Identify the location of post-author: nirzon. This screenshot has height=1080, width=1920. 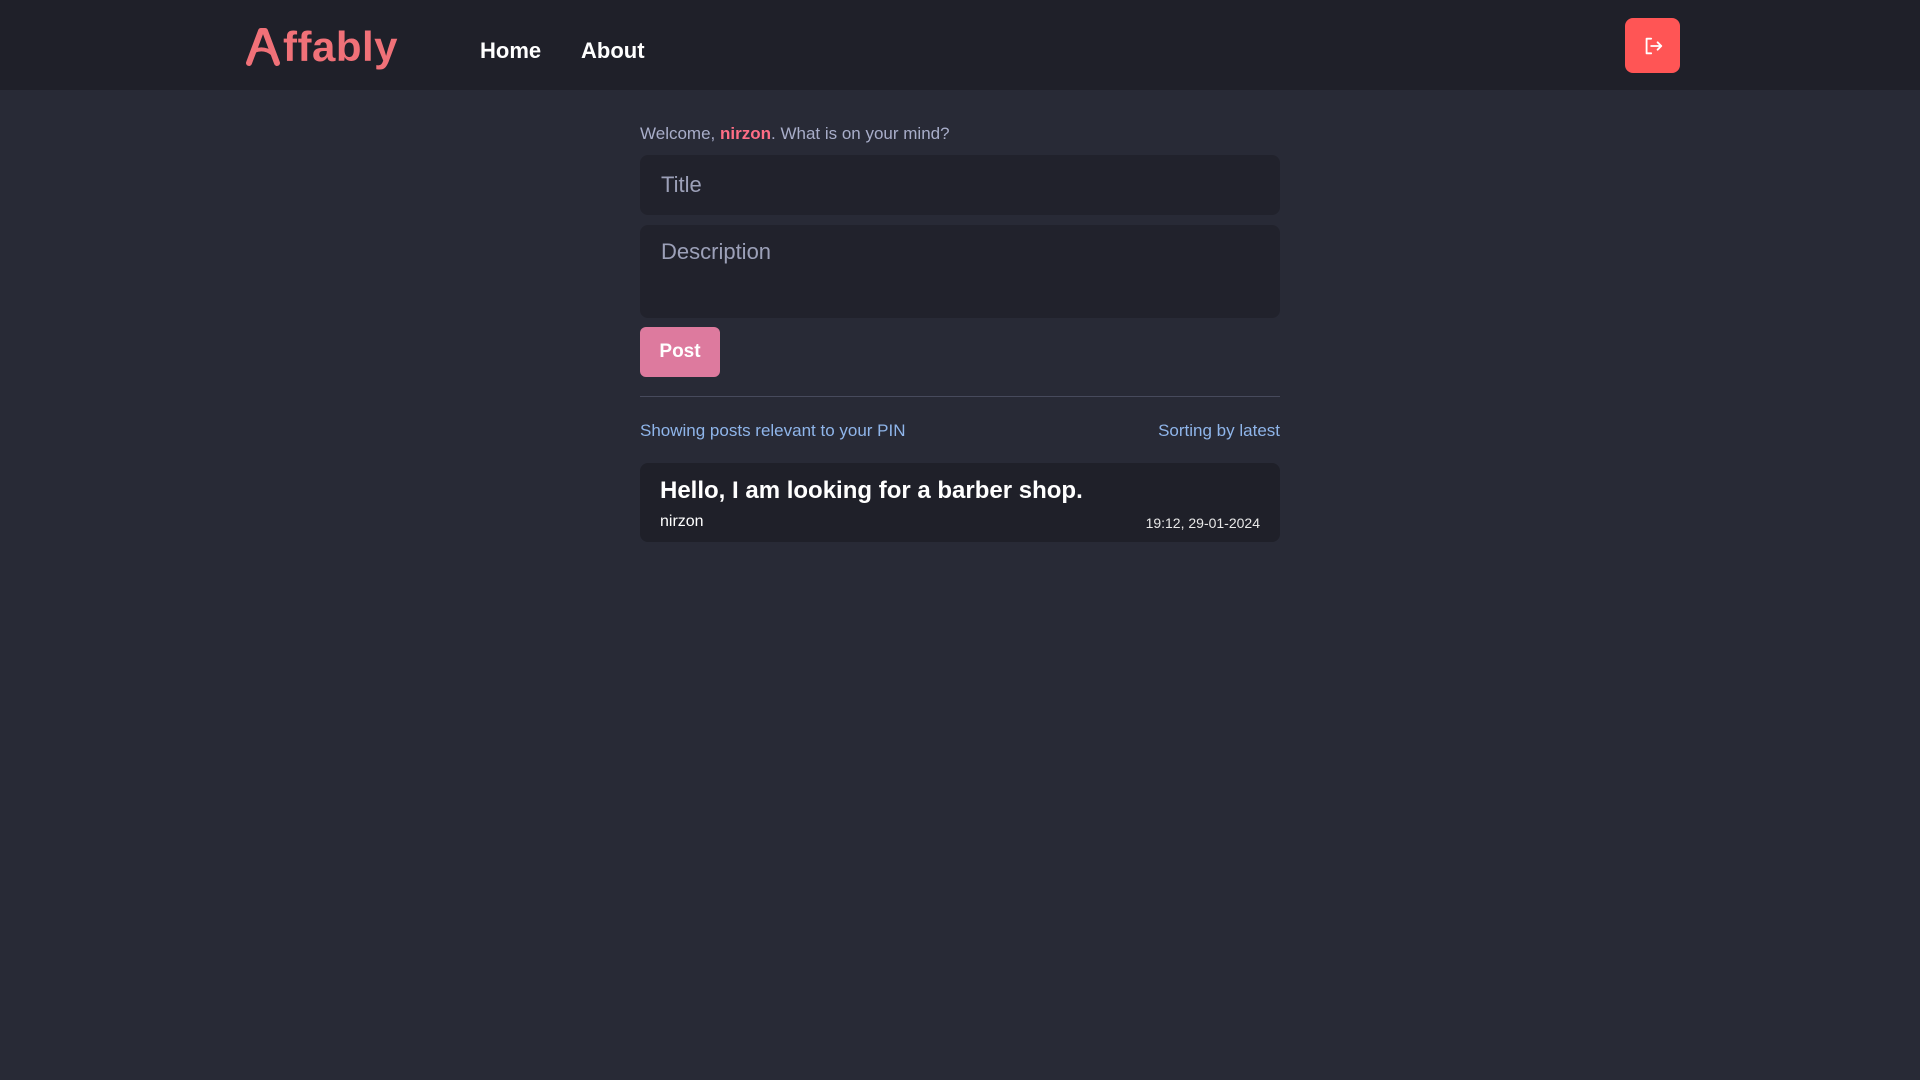
(682, 521).